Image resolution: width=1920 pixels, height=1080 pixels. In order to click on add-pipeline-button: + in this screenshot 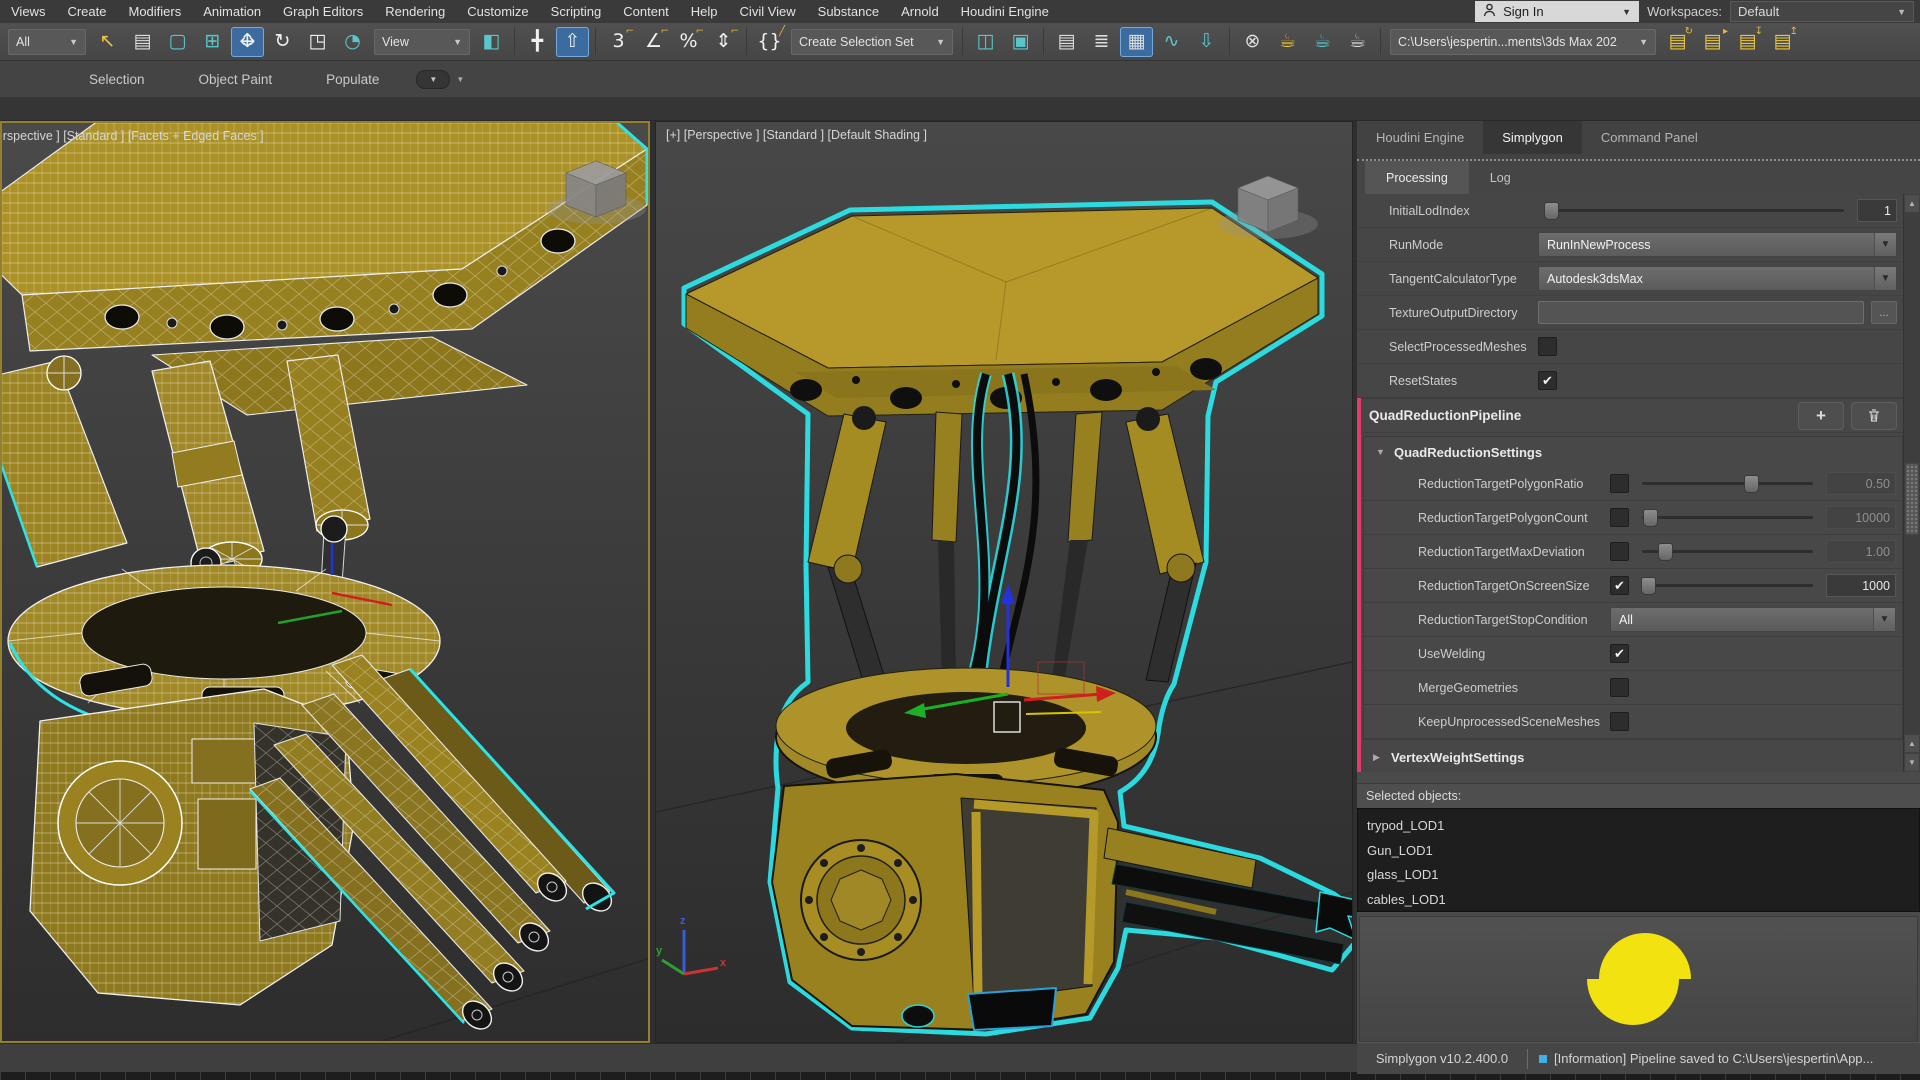, I will do `click(1821, 415)`.